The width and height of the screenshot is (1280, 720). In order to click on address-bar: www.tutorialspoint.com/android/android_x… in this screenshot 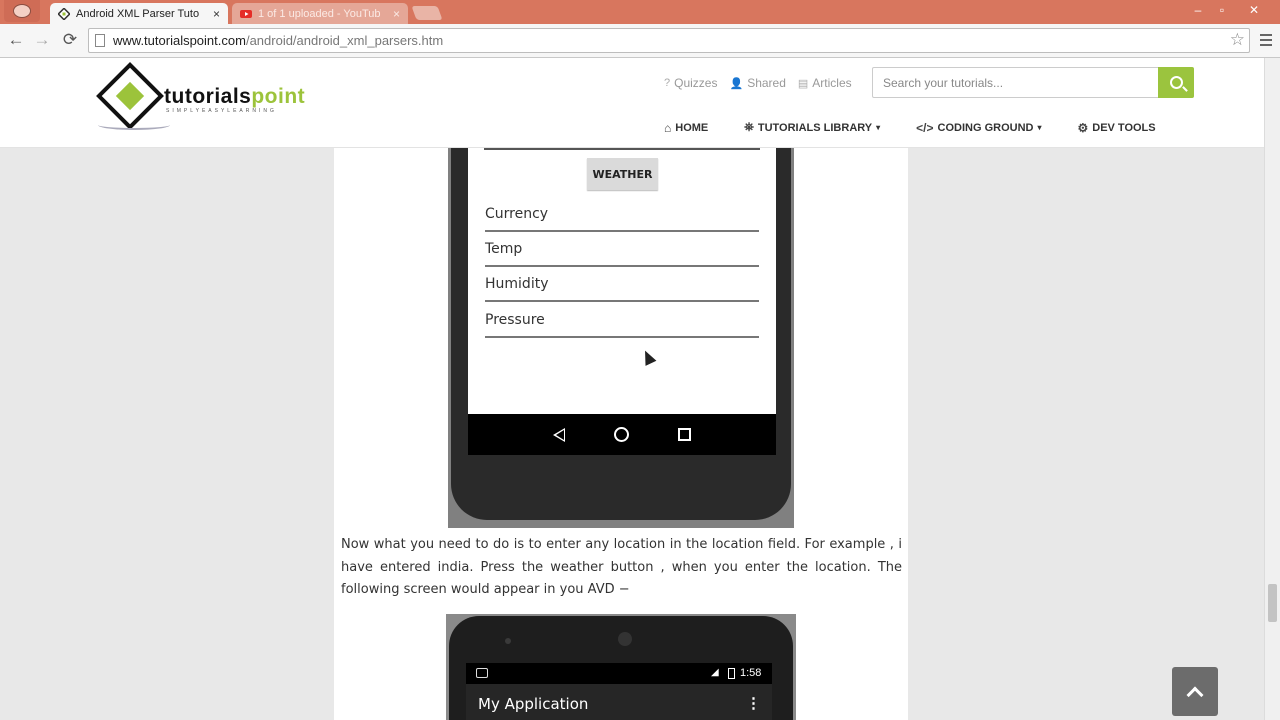, I will do `click(669, 40)`.